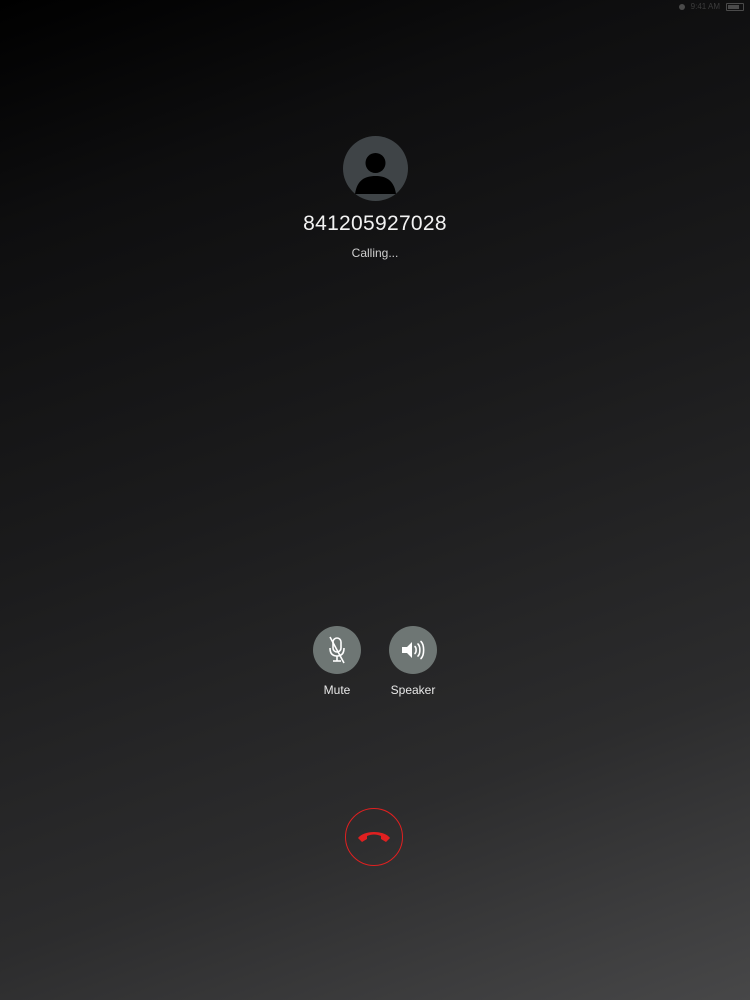 The height and width of the screenshot is (1000, 750). What do you see at coordinates (705, 6) in the screenshot?
I see `status-time: 9:41 AM` at bounding box center [705, 6].